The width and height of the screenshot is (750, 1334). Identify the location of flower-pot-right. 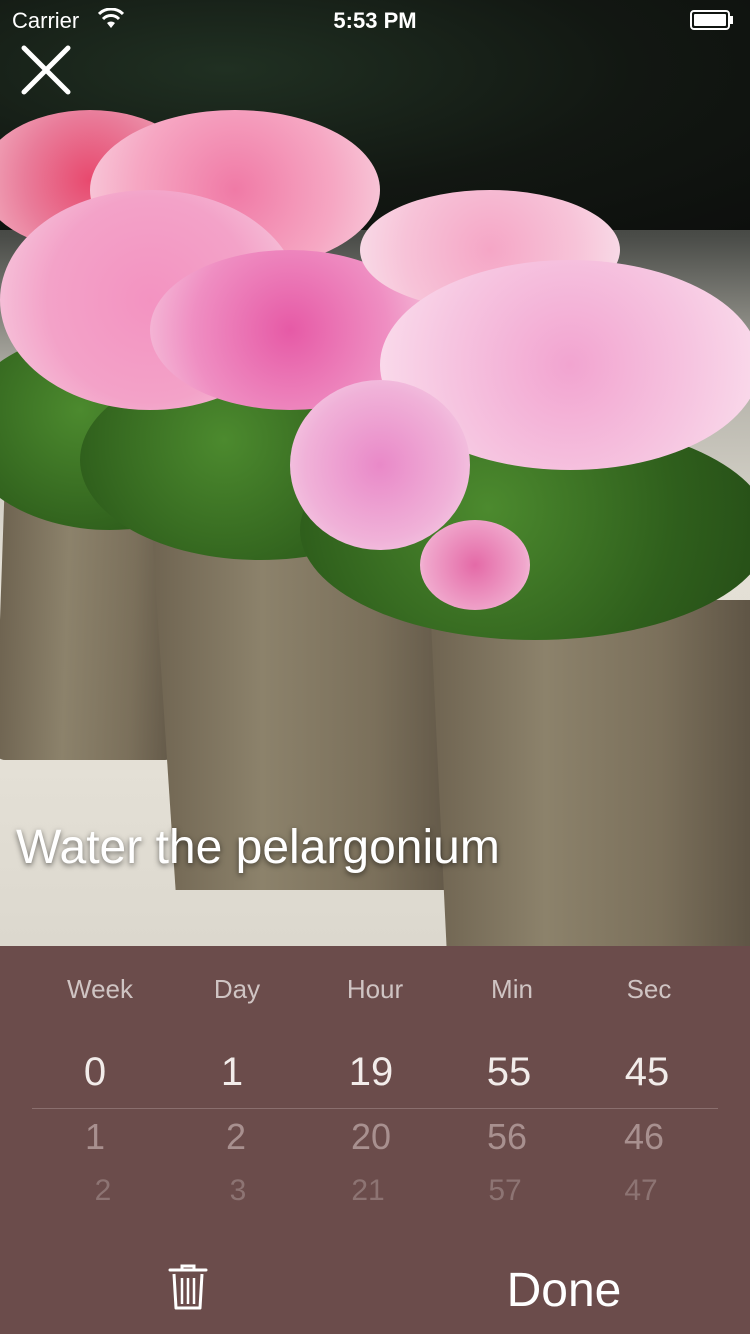
(590, 773).